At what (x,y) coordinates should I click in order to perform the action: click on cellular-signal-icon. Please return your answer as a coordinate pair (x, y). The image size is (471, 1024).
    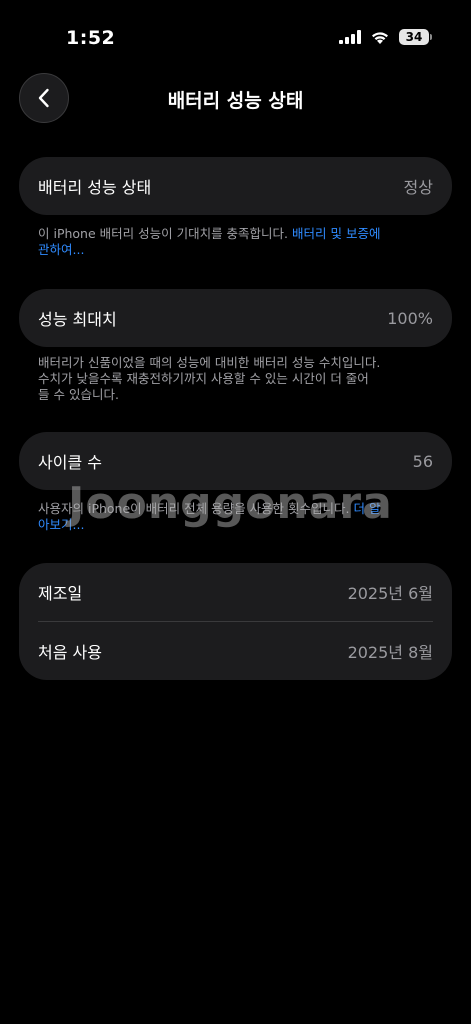
    Looking at the image, I should click on (350, 37).